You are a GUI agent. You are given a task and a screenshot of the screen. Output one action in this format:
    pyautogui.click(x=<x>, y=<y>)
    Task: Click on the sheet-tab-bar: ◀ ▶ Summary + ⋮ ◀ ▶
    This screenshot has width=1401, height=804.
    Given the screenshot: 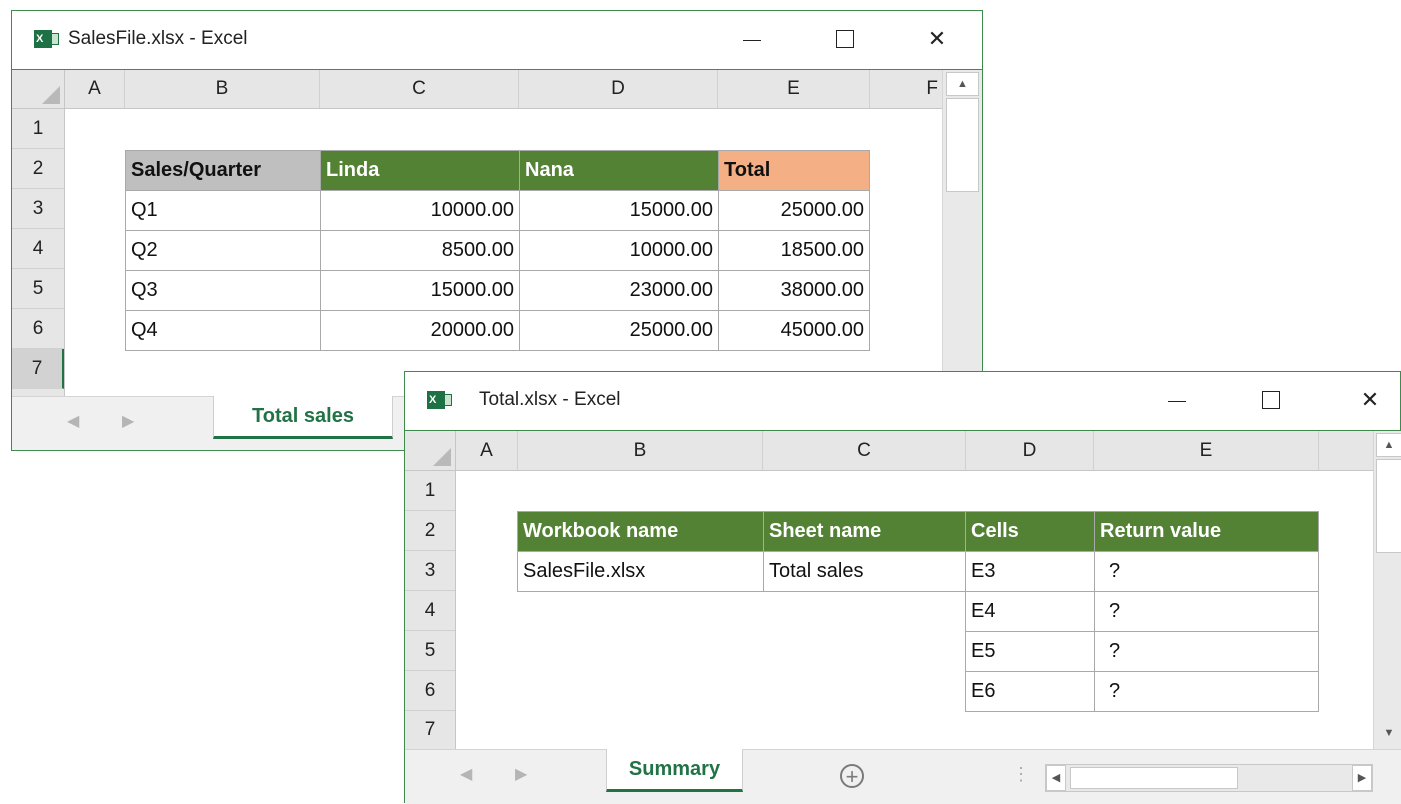 What is the action you would take?
    pyautogui.click(x=903, y=776)
    